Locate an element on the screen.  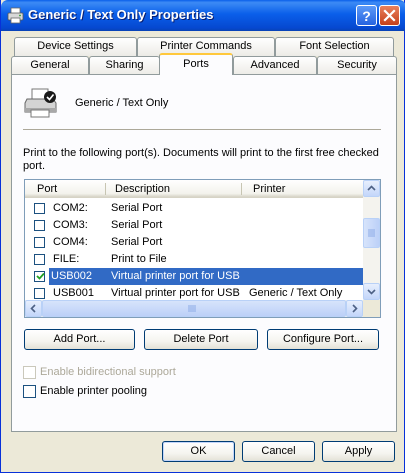
bidirectional-checkbox is located at coordinates (29, 372).